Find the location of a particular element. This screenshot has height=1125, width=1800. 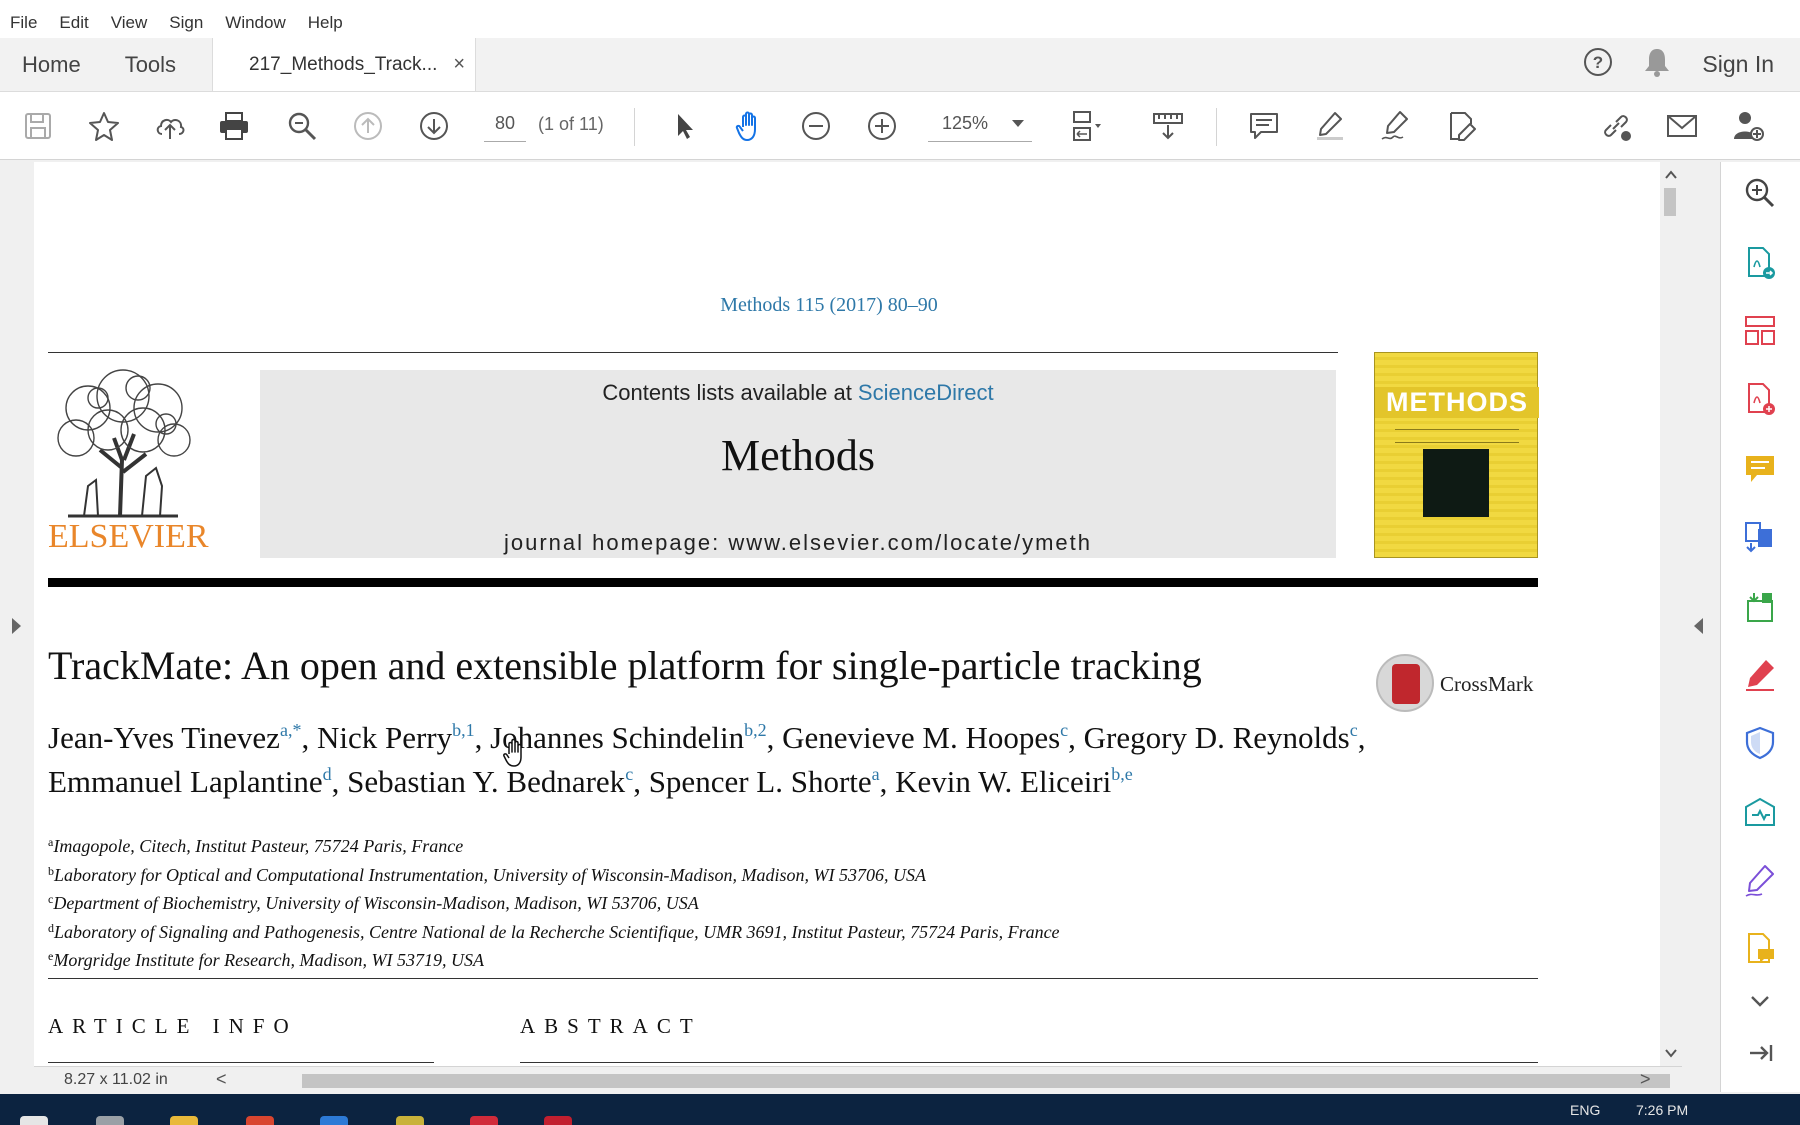

comment-icon is located at coordinates (1264, 126).